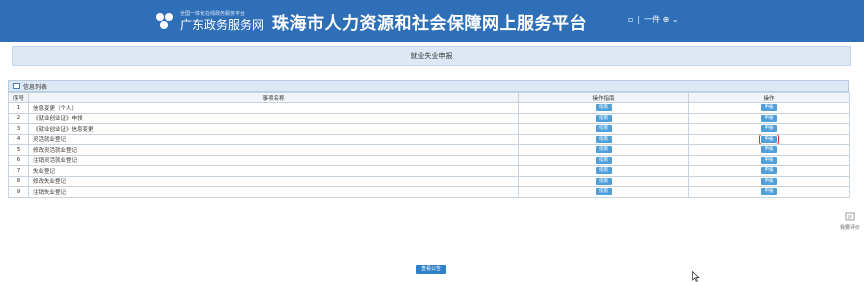  I want to click on column-header-action: 操作, so click(769, 97).